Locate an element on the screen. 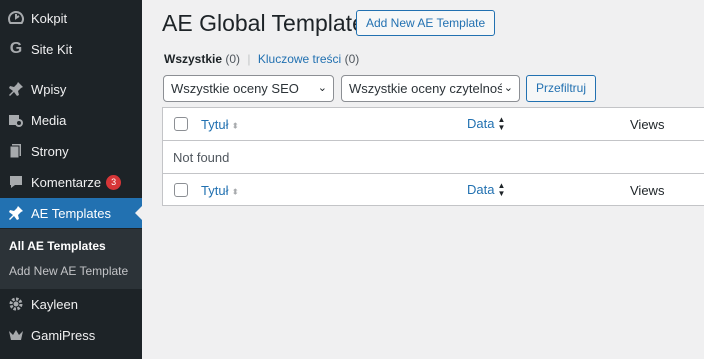 The width and height of the screenshot is (704, 359). menu-item-label: AE Templates is located at coordinates (71, 213).